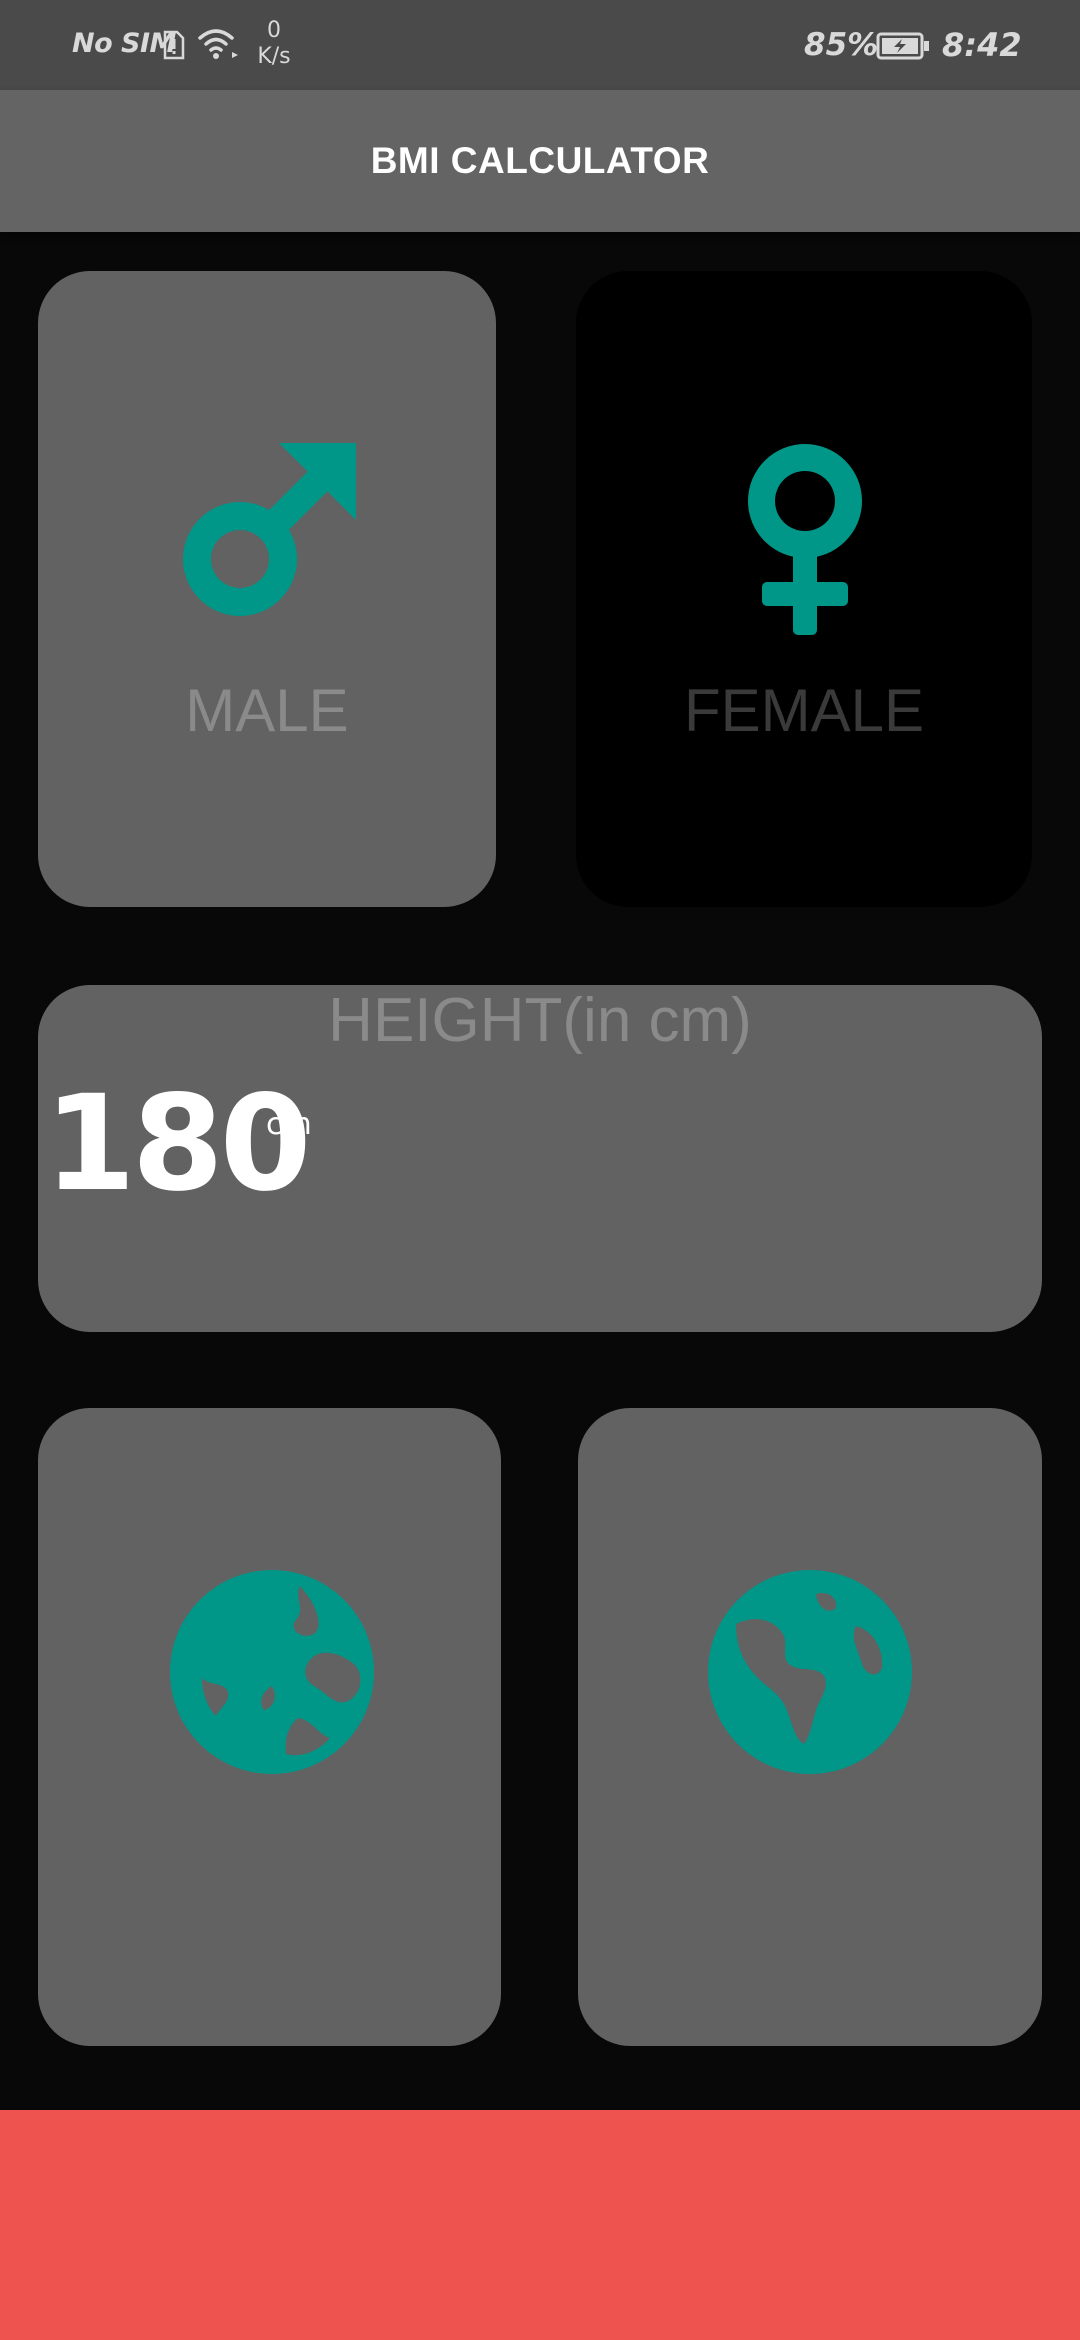  Describe the element at coordinates (274, 30) in the screenshot. I see `network-speed-value: 0` at that location.